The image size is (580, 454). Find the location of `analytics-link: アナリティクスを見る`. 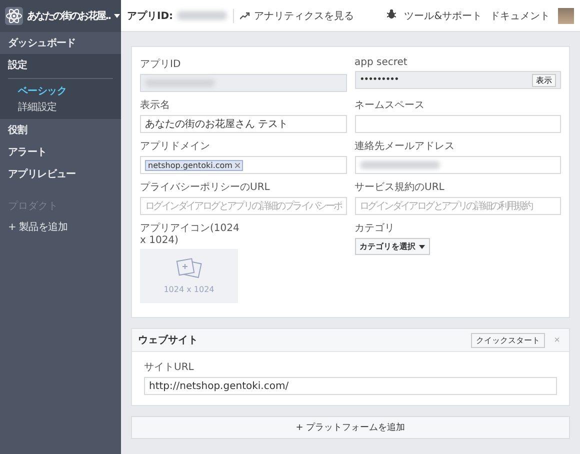

analytics-link: アナリティクスを見る is located at coordinates (297, 15).